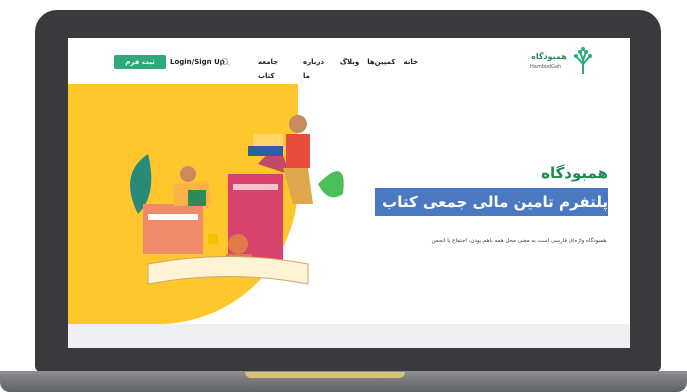 The height and width of the screenshot is (392, 687). What do you see at coordinates (381, 62) in the screenshot?
I see `menu-item-campaigns: کمپین‌ها` at bounding box center [381, 62].